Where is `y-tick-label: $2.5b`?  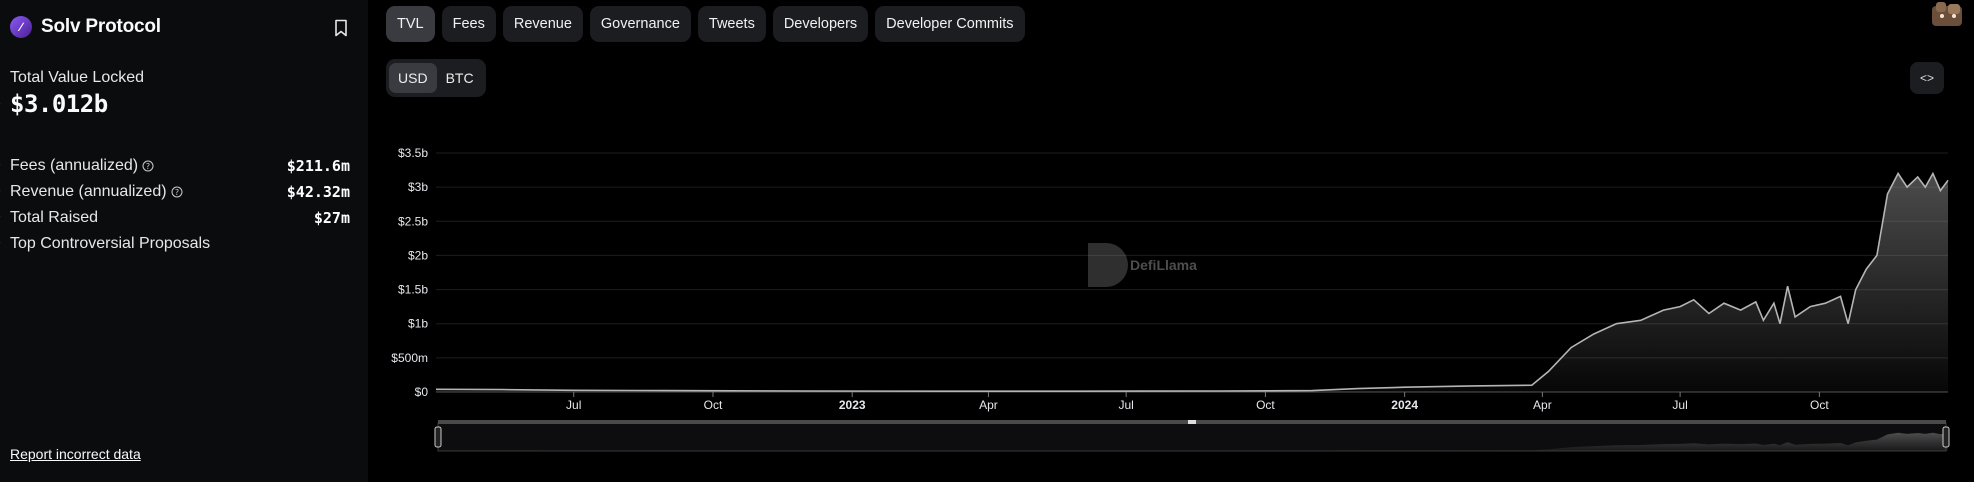 y-tick-label: $2.5b is located at coordinates (413, 221).